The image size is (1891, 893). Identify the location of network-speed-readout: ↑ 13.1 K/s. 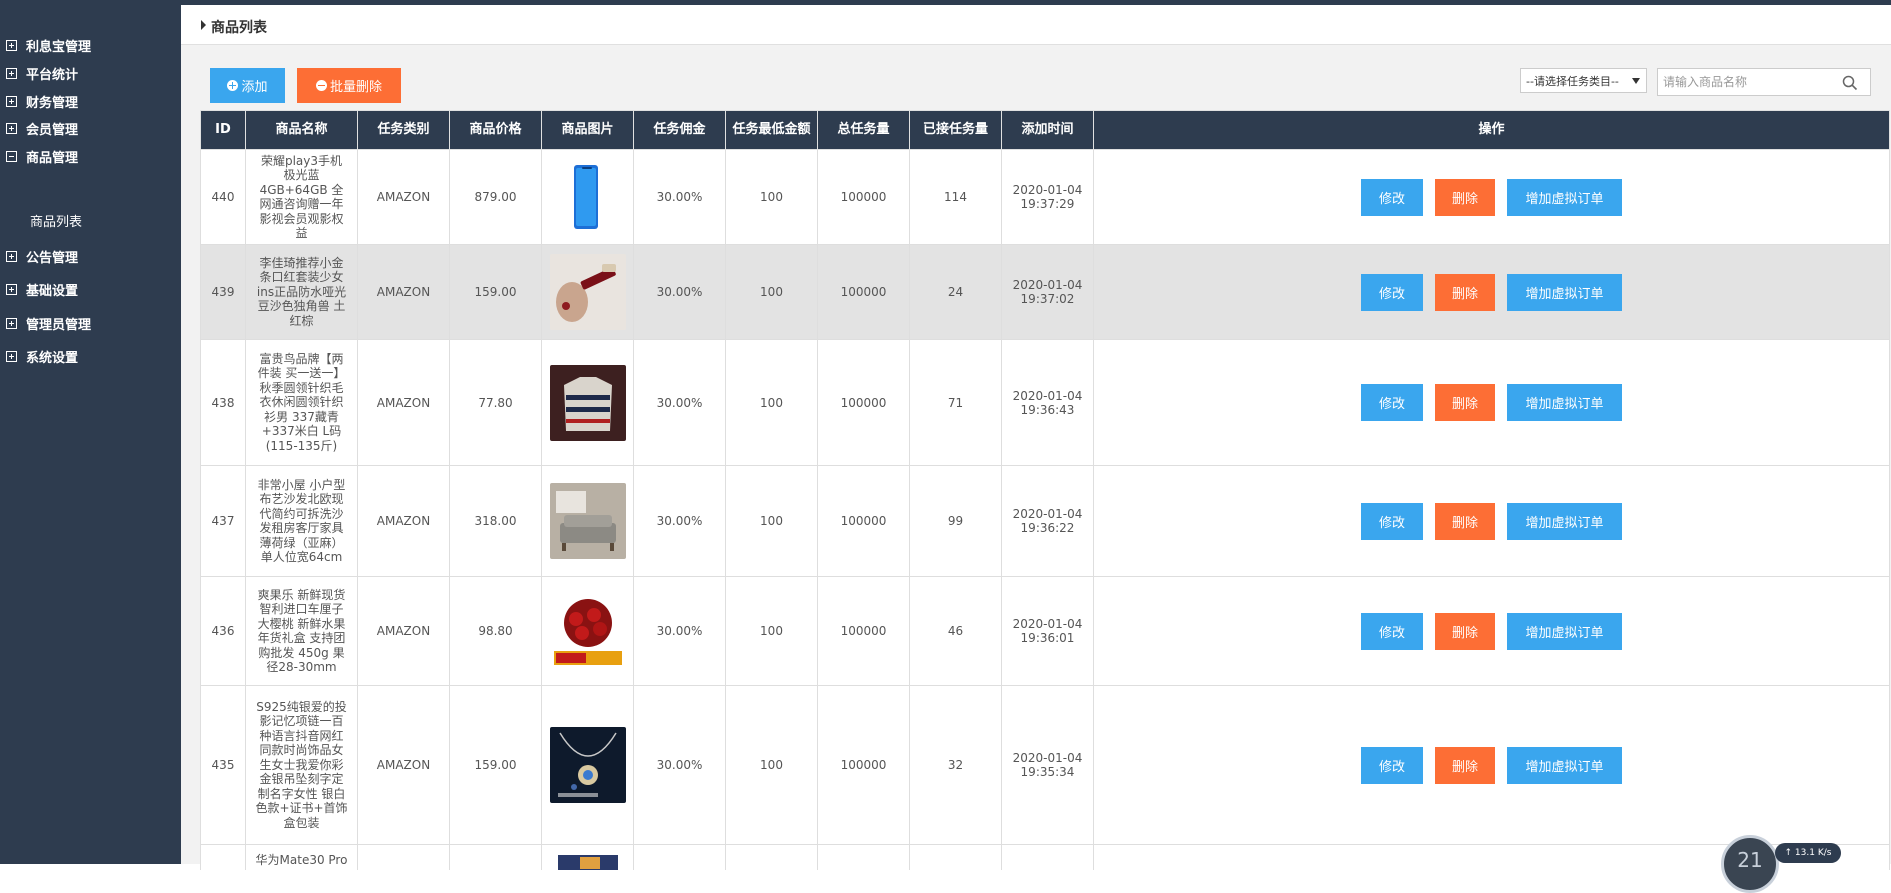
(1808, 853).